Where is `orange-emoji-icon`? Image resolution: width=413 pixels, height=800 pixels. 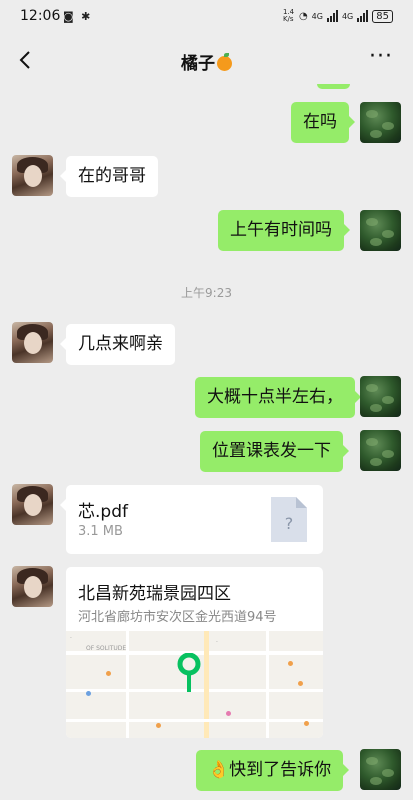
orange-emoji-icon is located at coordinates (224, 62).